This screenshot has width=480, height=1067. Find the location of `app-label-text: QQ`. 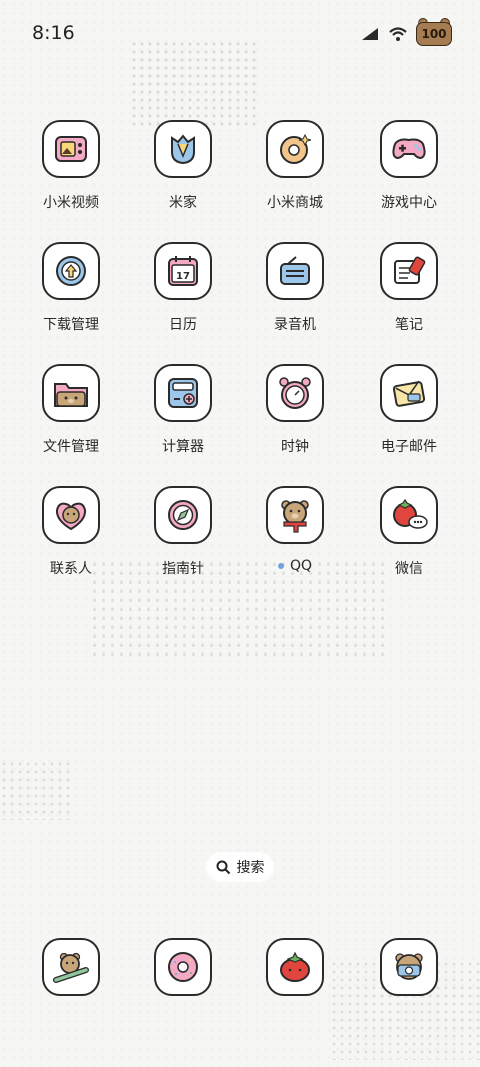

app-label-text: QQ is located at coordinates (301, 566).